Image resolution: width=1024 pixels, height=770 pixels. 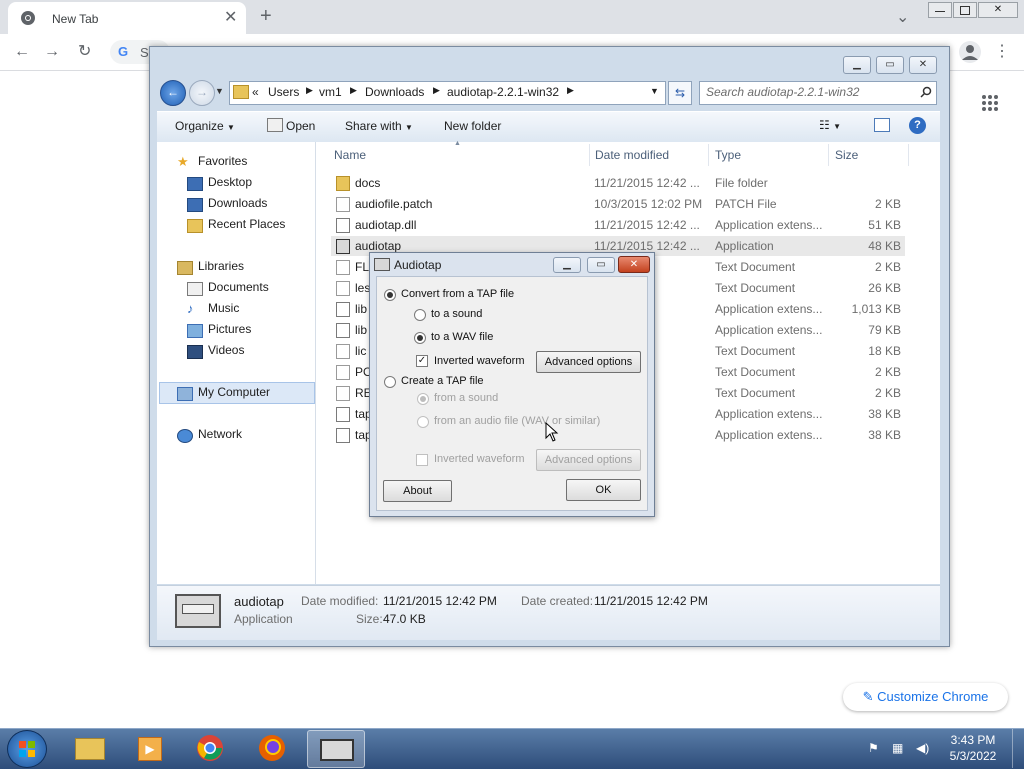 I want to click on new-tab-button: +, so click(x=266, y=16).